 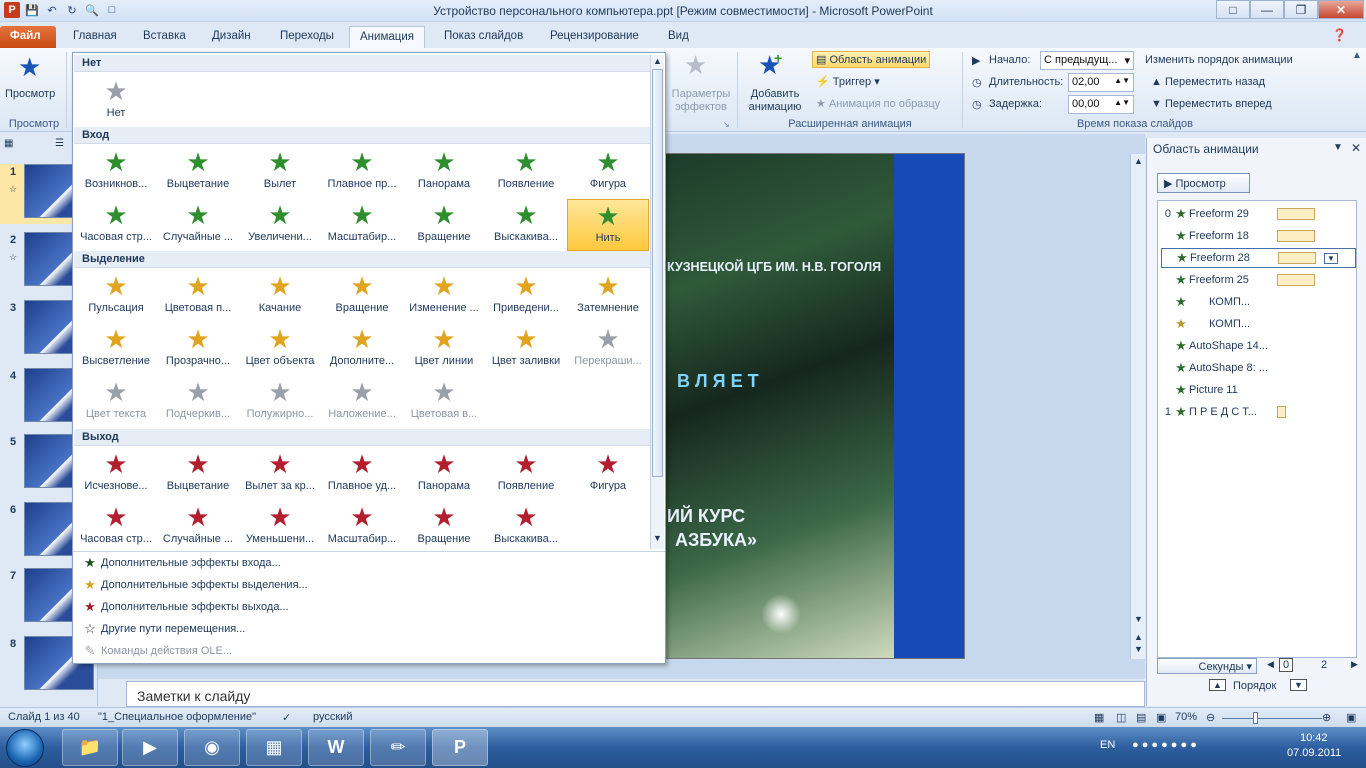 I want to click on dialog-launcher-icon: ↘, so click(x=726, y=124).